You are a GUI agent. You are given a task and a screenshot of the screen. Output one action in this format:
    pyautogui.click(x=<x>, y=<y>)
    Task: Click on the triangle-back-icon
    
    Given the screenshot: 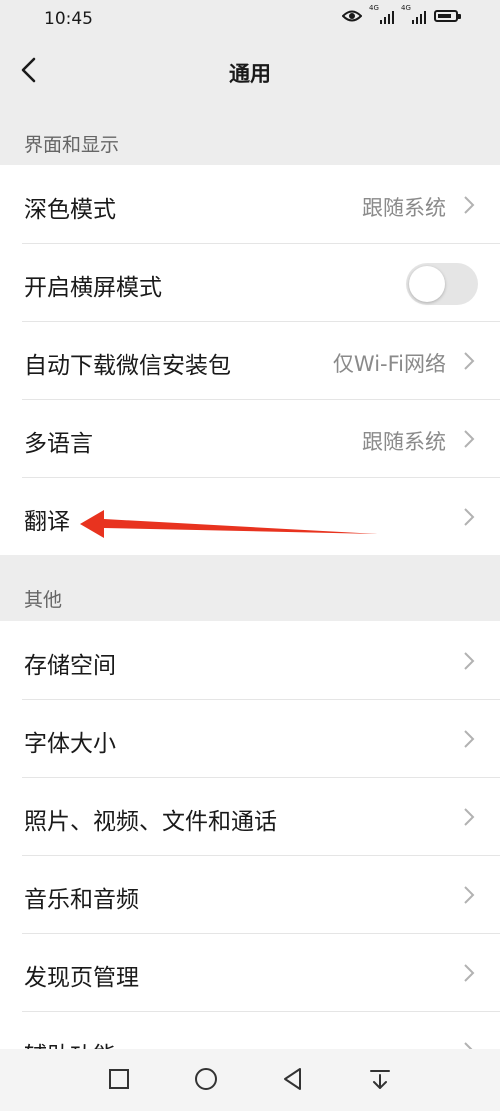 What is the action you would take?
    pyautogui.click(x=293, y=1079)
    